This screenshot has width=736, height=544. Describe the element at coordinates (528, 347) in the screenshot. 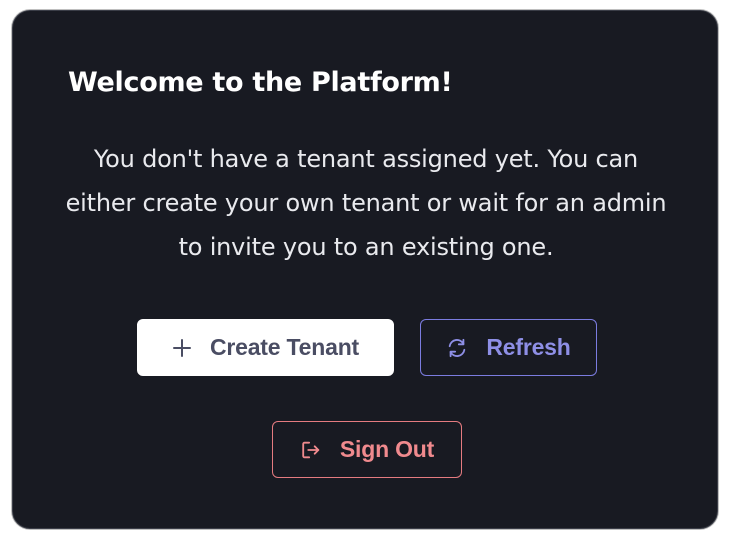

I see `refresh-label: Refresh` at that location.